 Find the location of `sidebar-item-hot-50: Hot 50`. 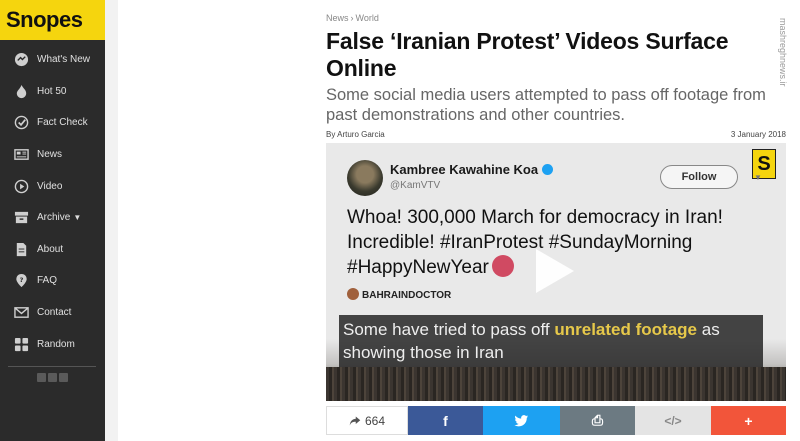

sidebar-item-hot-50: Hot 50 is located at coordinates (52, 92).